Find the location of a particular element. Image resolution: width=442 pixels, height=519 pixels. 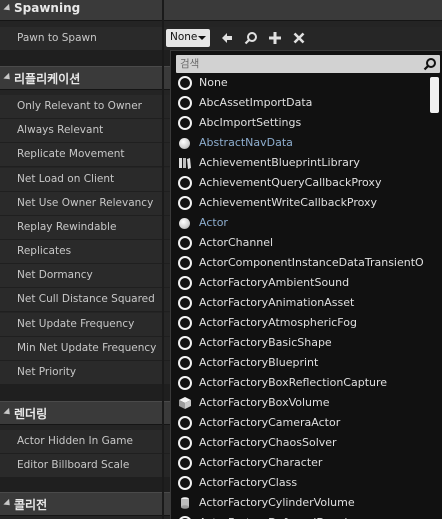

class-list-item: ActorFactoryChaosSolver is located at coordinates (300, 443).